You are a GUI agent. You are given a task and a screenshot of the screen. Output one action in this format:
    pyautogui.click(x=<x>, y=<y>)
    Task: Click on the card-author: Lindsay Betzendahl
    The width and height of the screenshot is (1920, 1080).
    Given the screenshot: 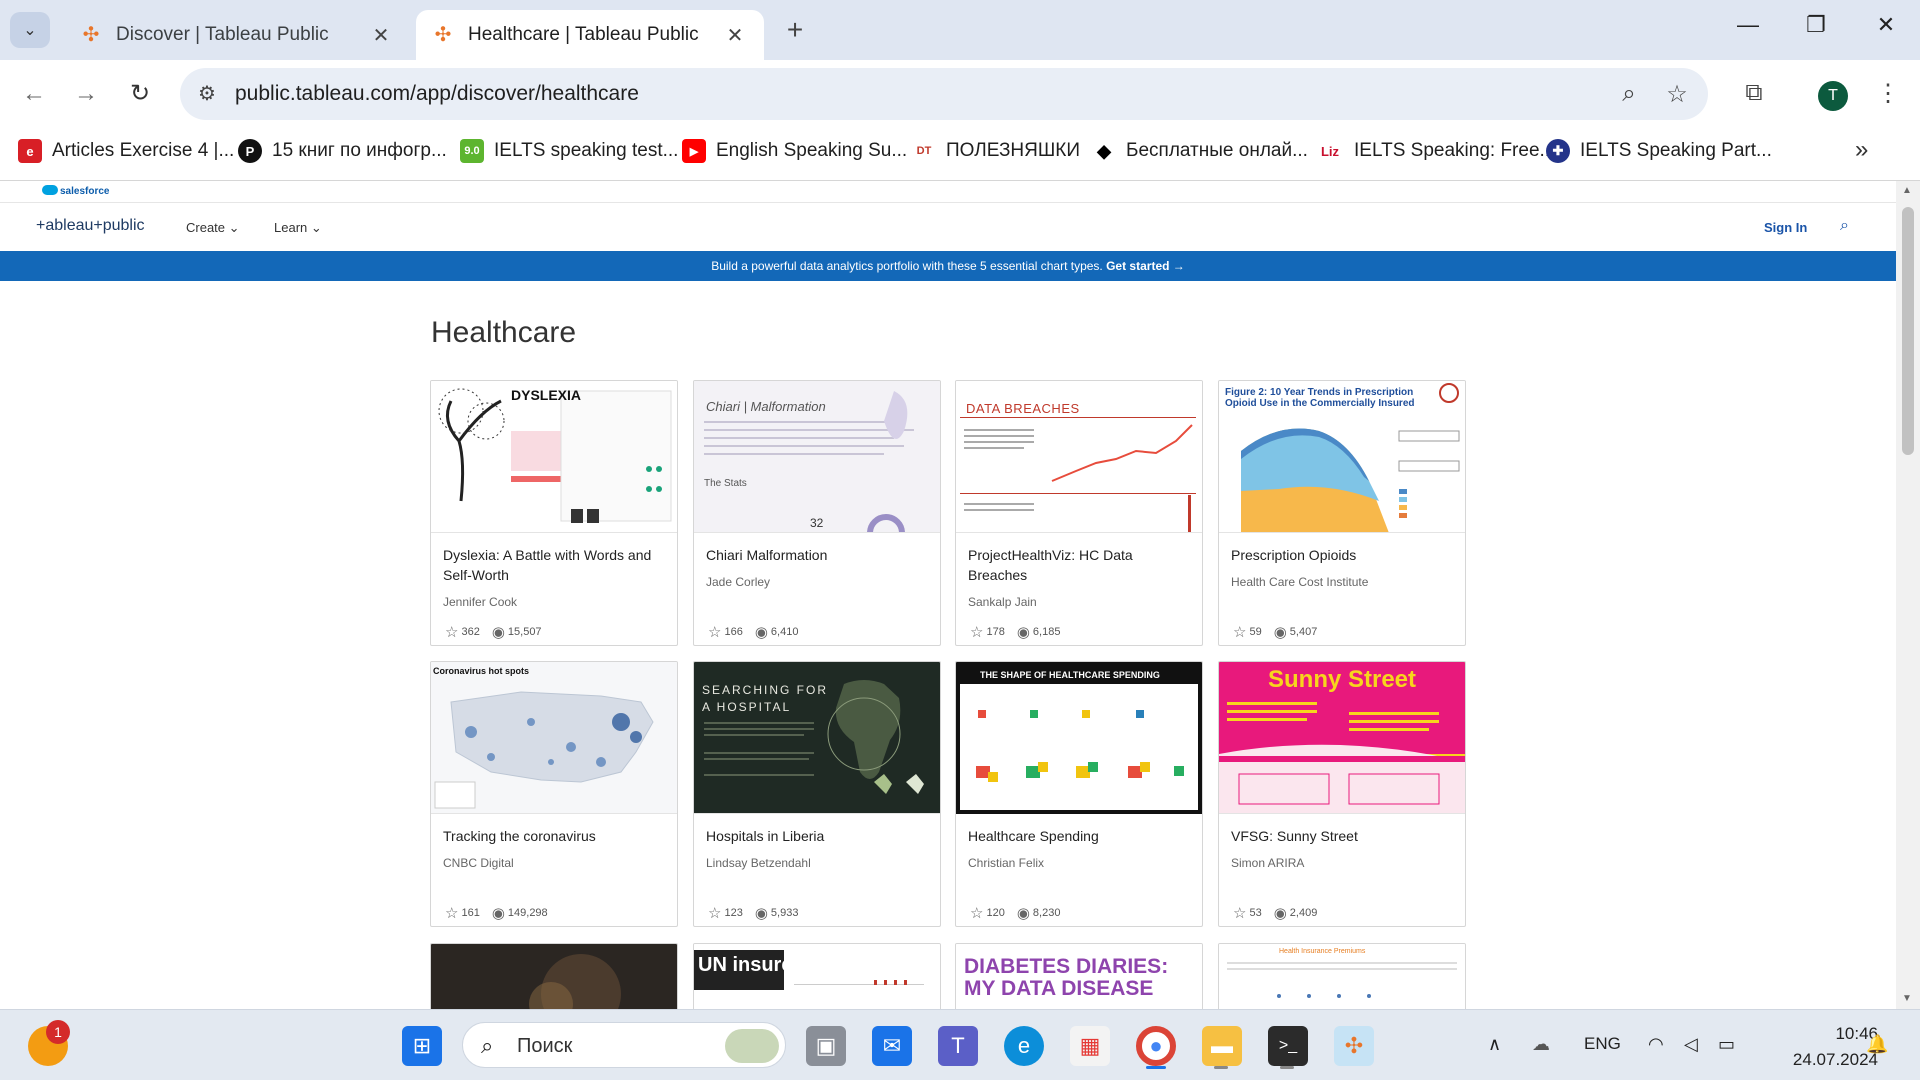 What is the action you would take?
    pyautogui.click(x=758, y=863)
    